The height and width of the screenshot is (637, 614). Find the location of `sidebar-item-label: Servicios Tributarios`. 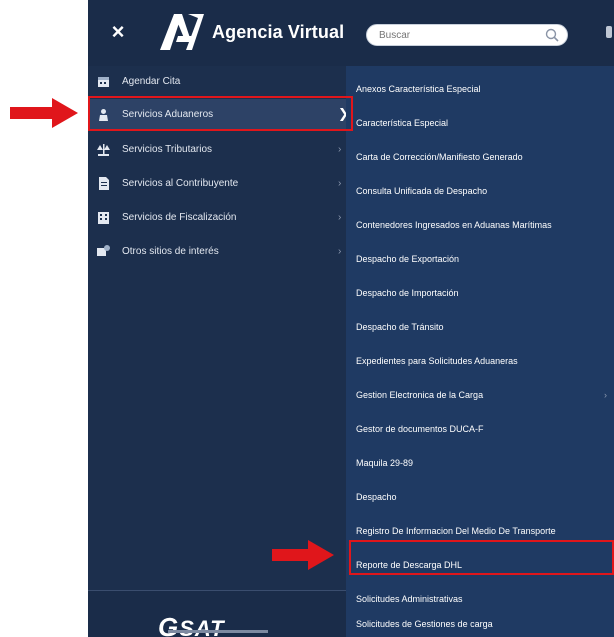

sidebar-item-label: Servicios Tributarios is located at coordinates (167, 149).